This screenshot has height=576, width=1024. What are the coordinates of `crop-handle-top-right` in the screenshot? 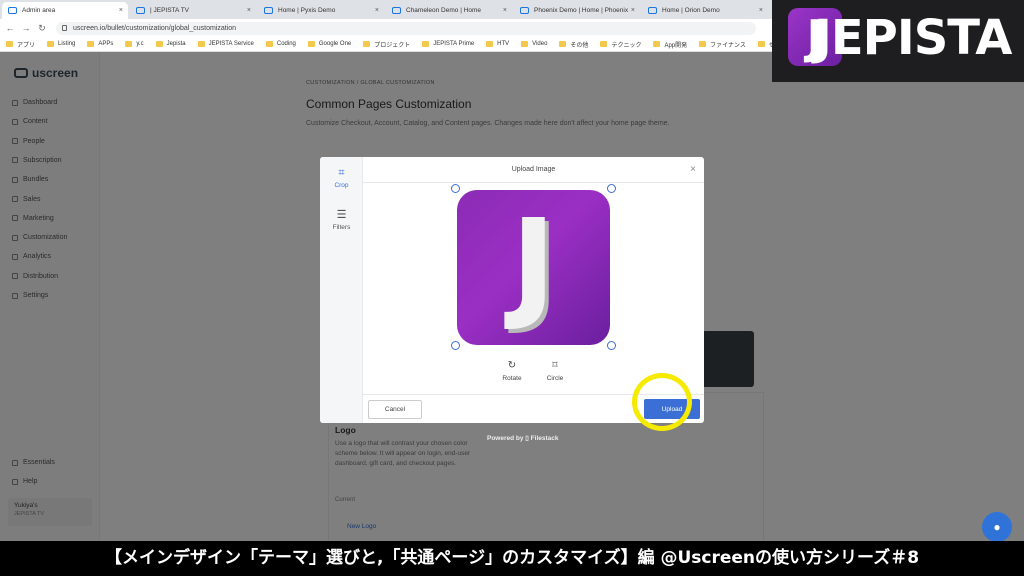 It's located at (611, 188).